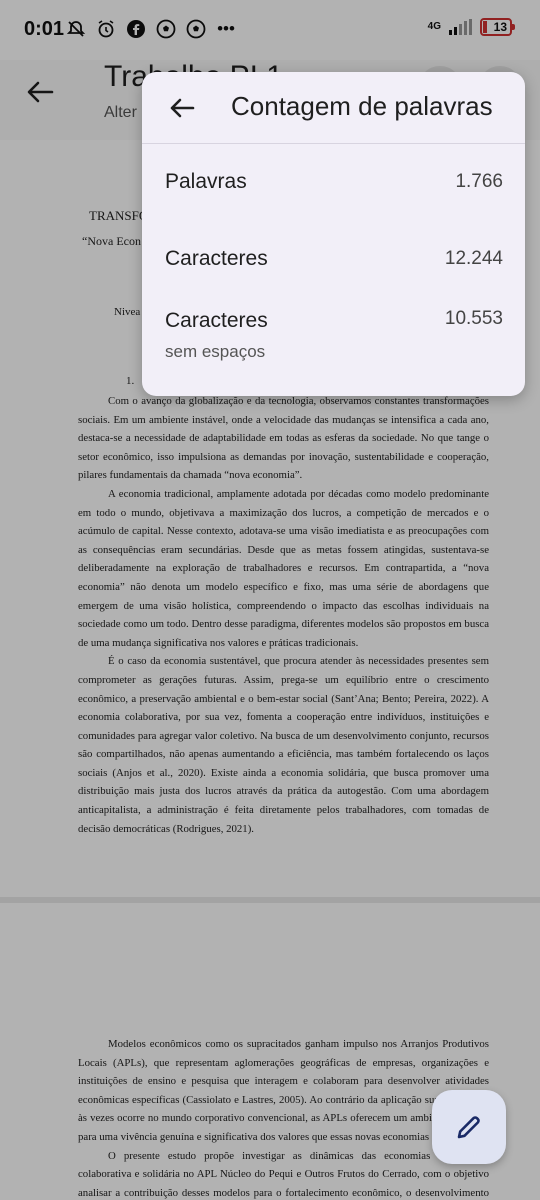 The width and height of the screenshot is (540, 1200). What do you see at coordinates (473, 318) in the screenshot?
I see `characters-no-spaces-count: 10.553` at bounding box center [473, 318].